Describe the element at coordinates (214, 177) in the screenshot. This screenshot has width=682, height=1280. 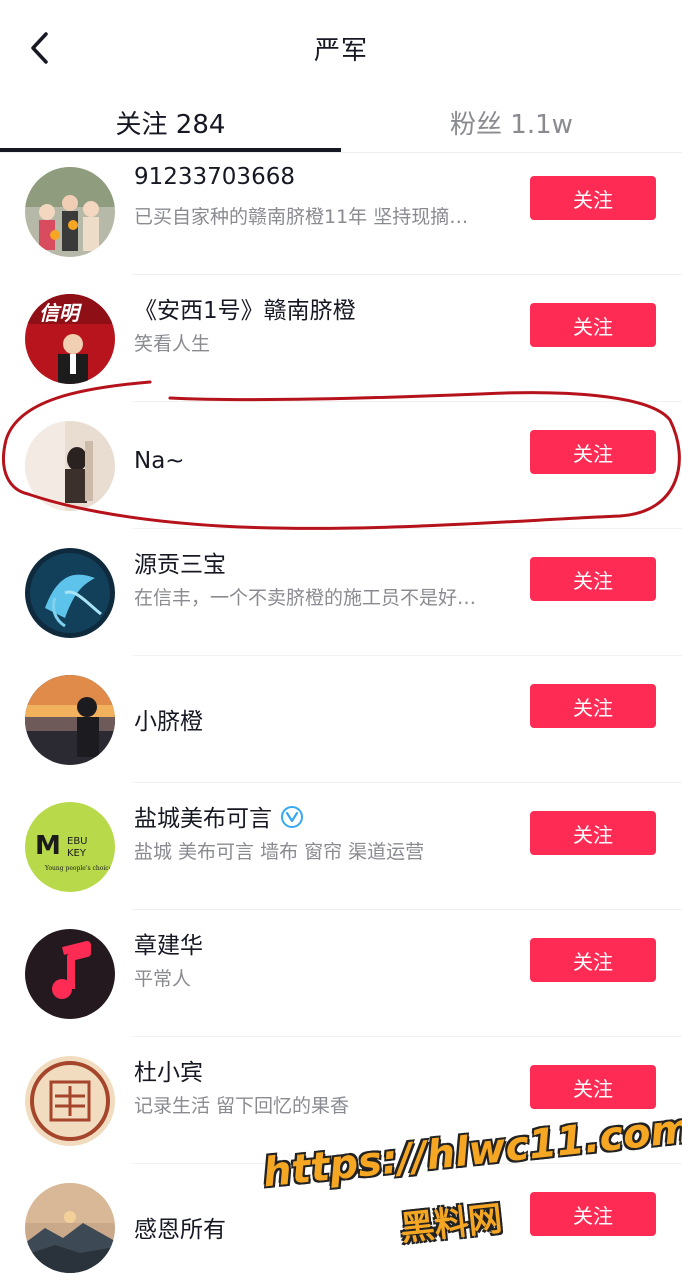
I see `user-name: 91233703668` at that location.